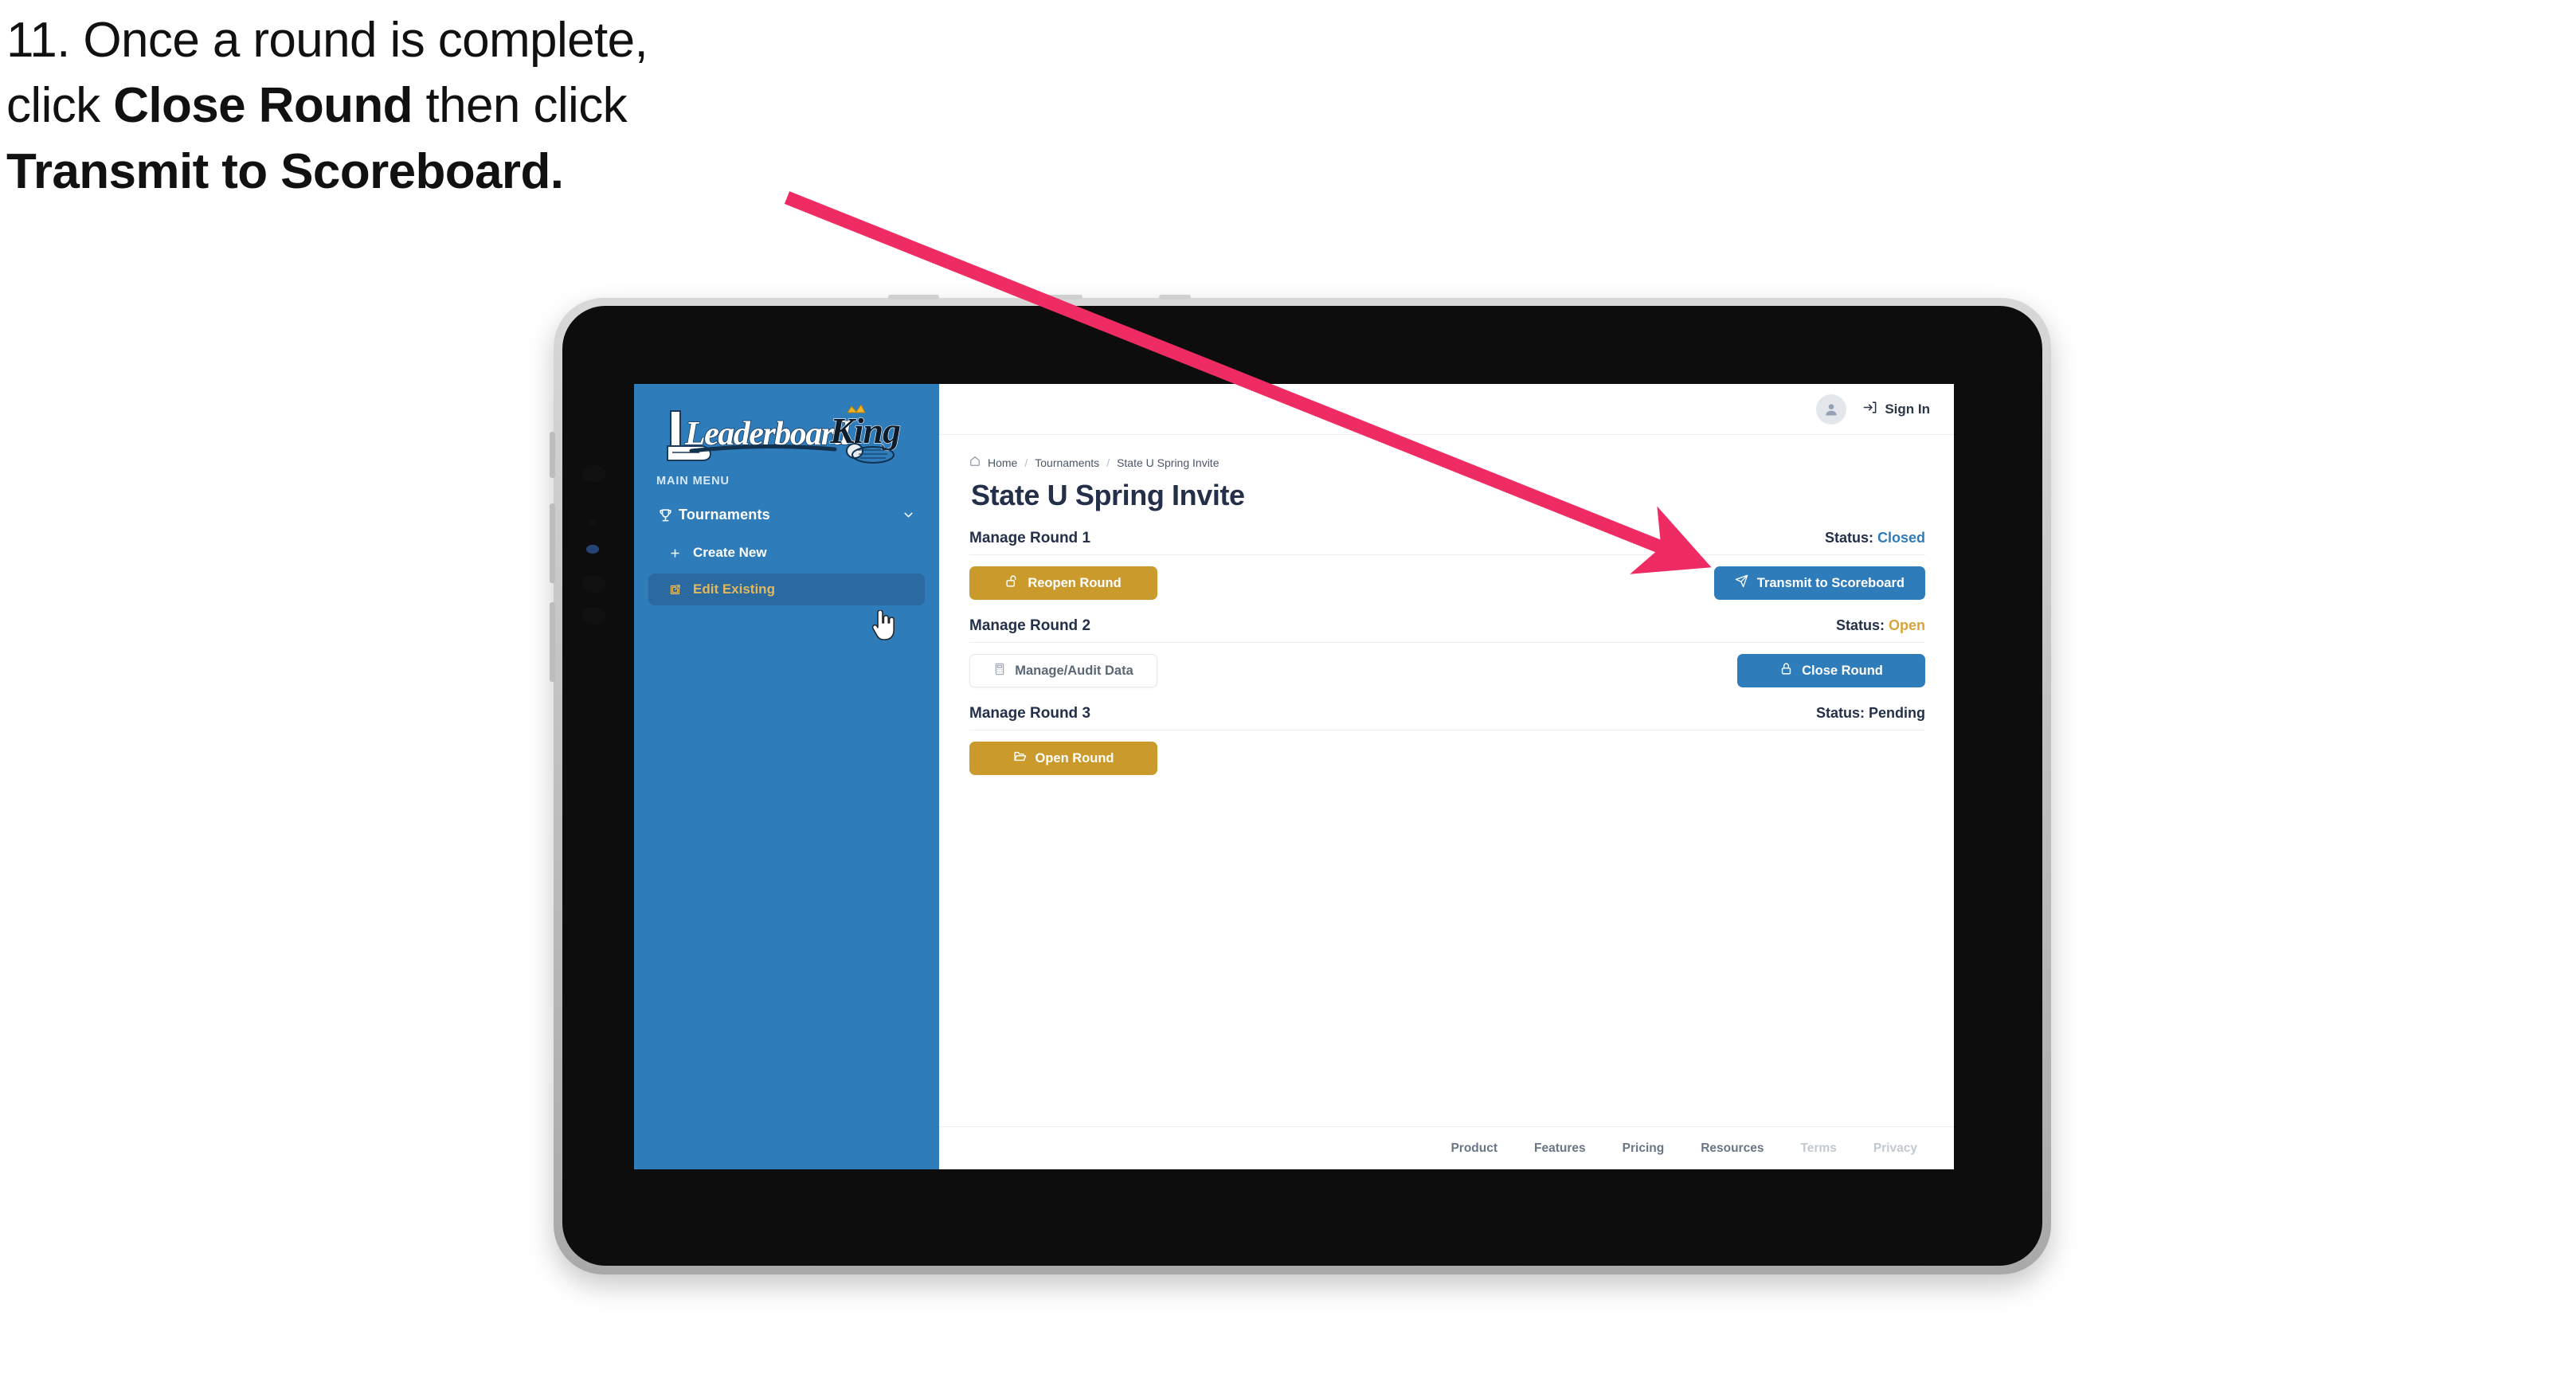  What do you see at coordinates (1901, 538) in the screenshot?
I see `status-value: Closed` at bounding box center [1901, 538].